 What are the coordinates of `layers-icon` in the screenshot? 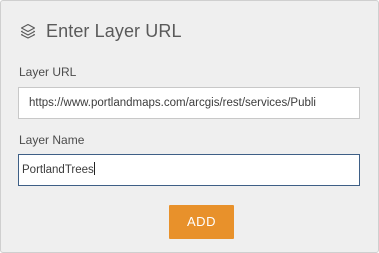 It's located at (28, 31).